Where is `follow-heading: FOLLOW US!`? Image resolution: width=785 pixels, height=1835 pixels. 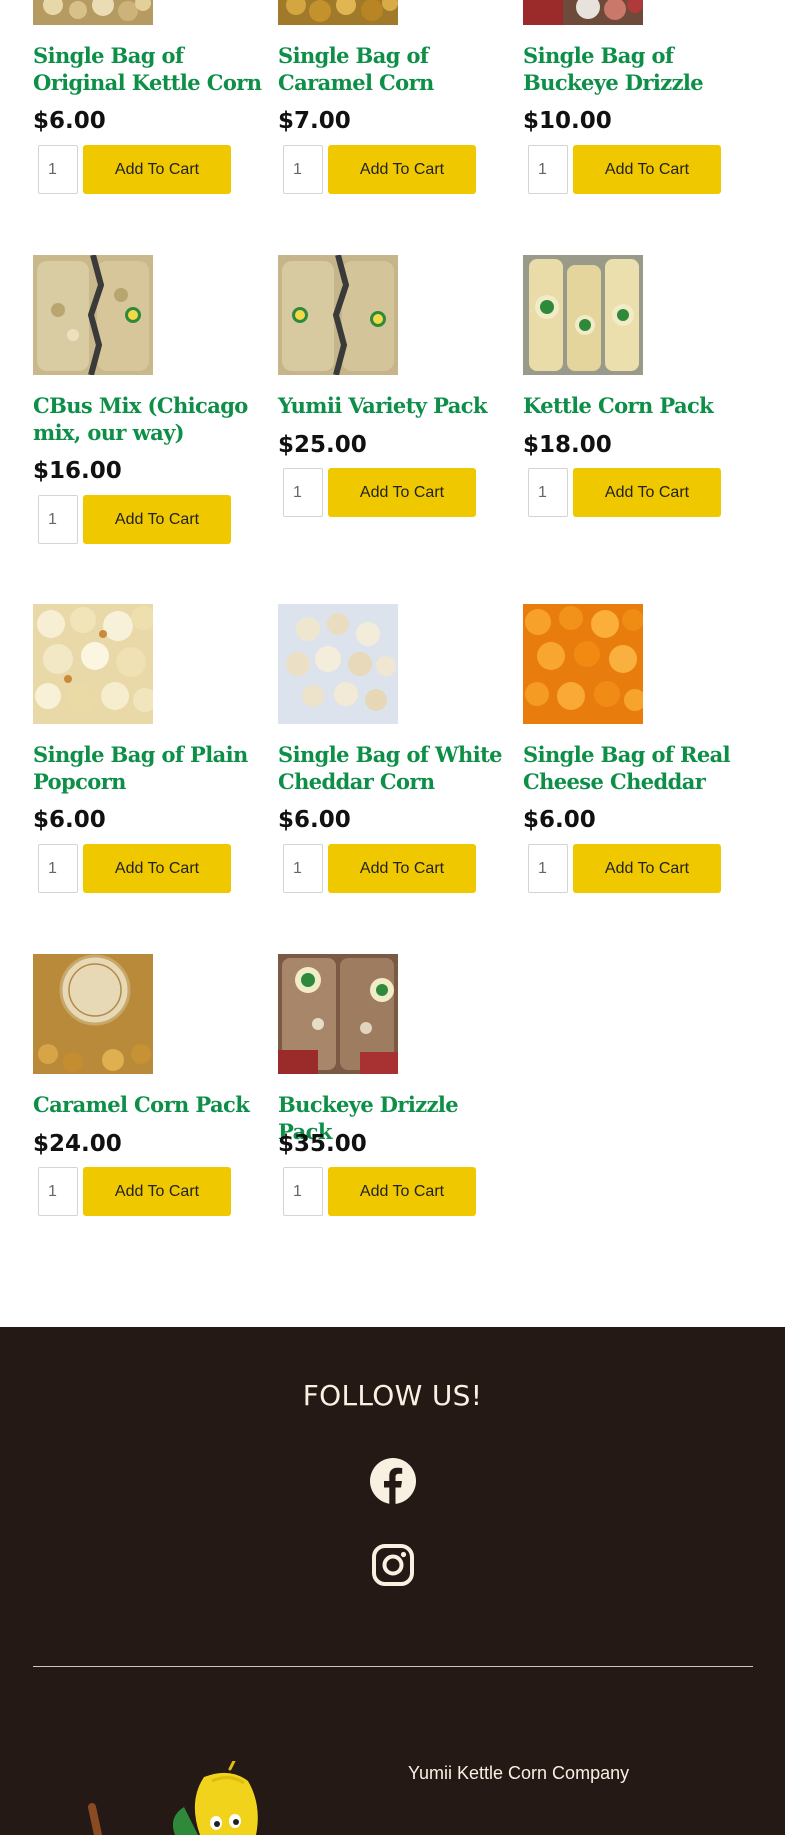
follow-heading: FOLLOW US! is located at coordinates (392, 1395).